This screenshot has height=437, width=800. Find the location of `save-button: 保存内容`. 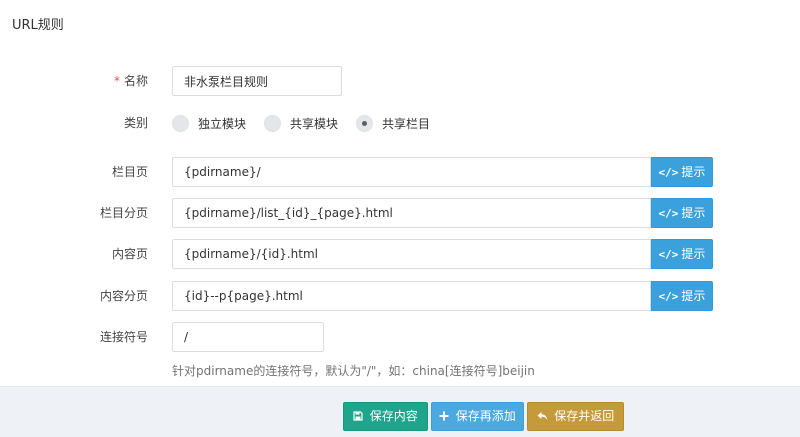

save-button: 保存内容 is located at coordinates (385, 416).